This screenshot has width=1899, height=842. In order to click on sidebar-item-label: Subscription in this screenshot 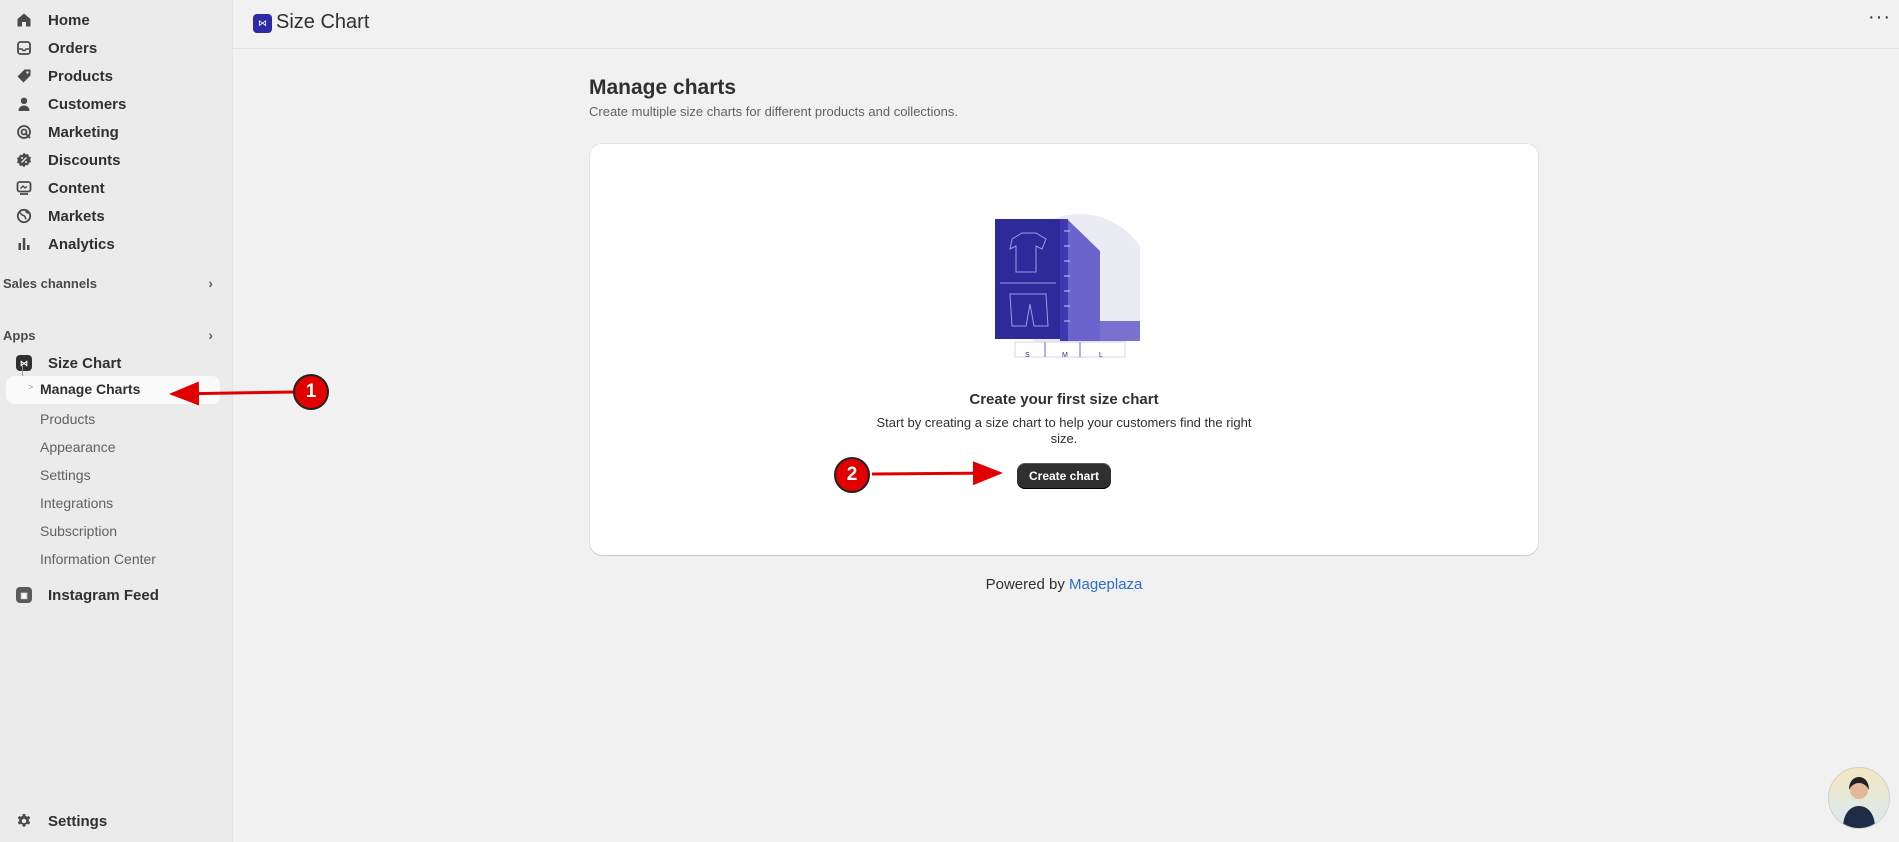, I will do `click(79, 531)`.